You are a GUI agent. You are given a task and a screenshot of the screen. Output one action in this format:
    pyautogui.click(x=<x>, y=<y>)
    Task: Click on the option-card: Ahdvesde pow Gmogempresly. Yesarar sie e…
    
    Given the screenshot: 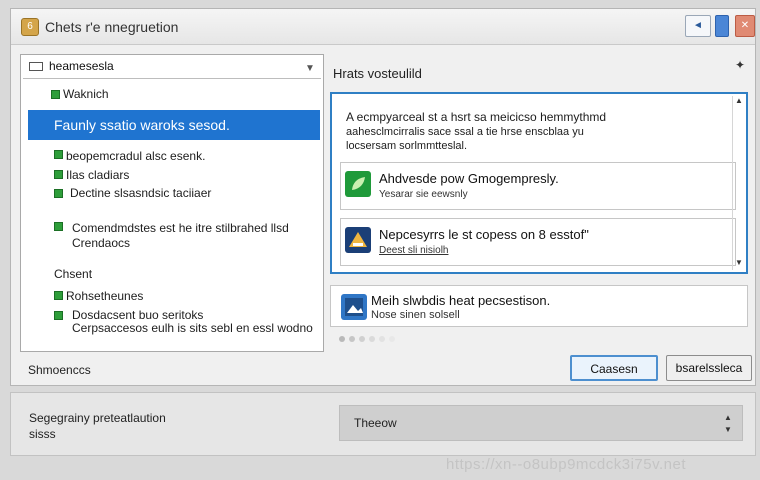 What is the action you would take?
    pyautogui.click(x=538, y=186)
    